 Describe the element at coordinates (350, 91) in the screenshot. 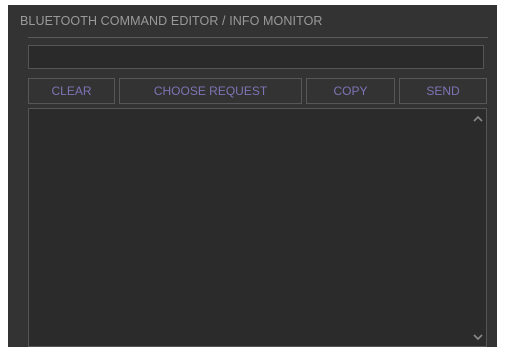

I see `copy-button: COPY` at that location.